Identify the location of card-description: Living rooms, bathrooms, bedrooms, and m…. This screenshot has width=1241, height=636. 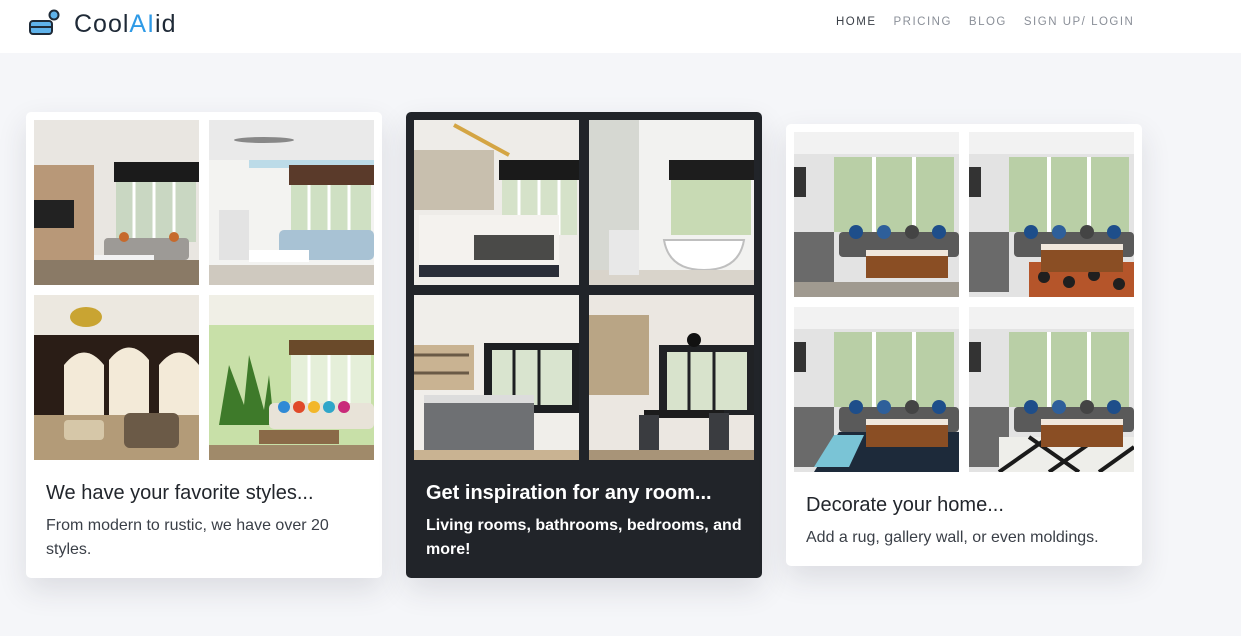
(584, 537).